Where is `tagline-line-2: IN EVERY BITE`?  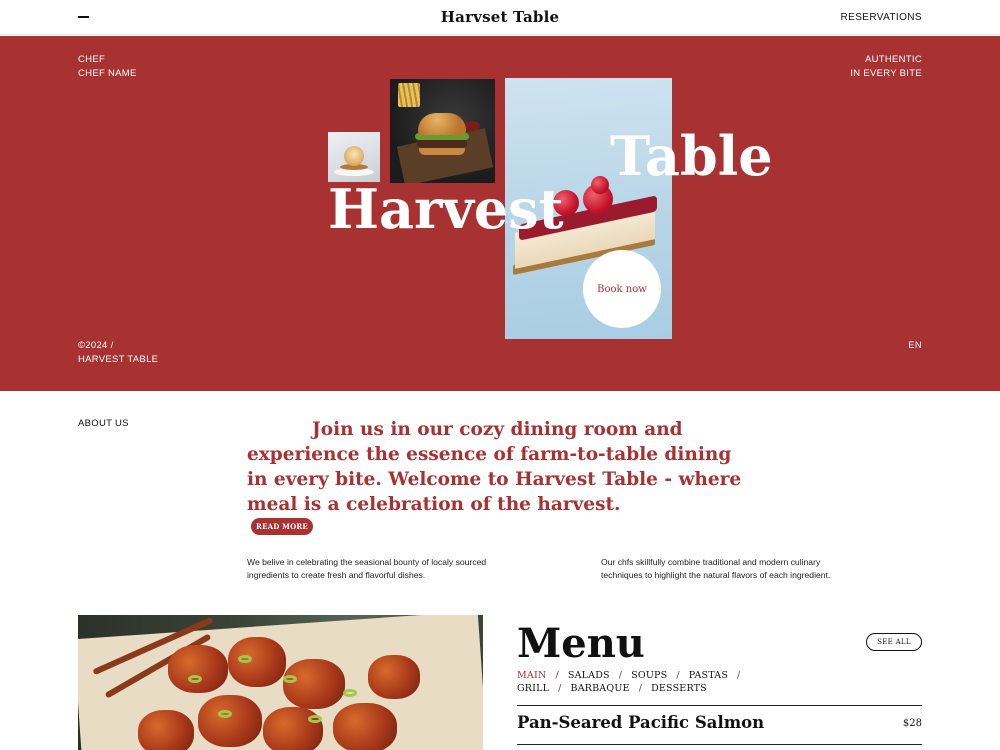 tagline-line-2: IN EVERY BITE is located at coordinates (886, 73).